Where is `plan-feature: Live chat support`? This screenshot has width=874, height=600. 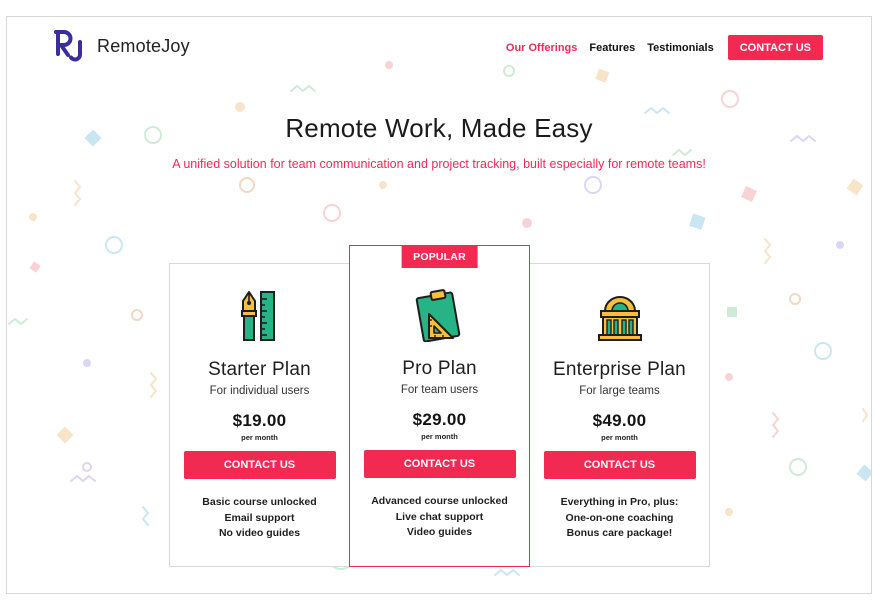
plan-feature: Live chat support is located at coordinates (439, 516).